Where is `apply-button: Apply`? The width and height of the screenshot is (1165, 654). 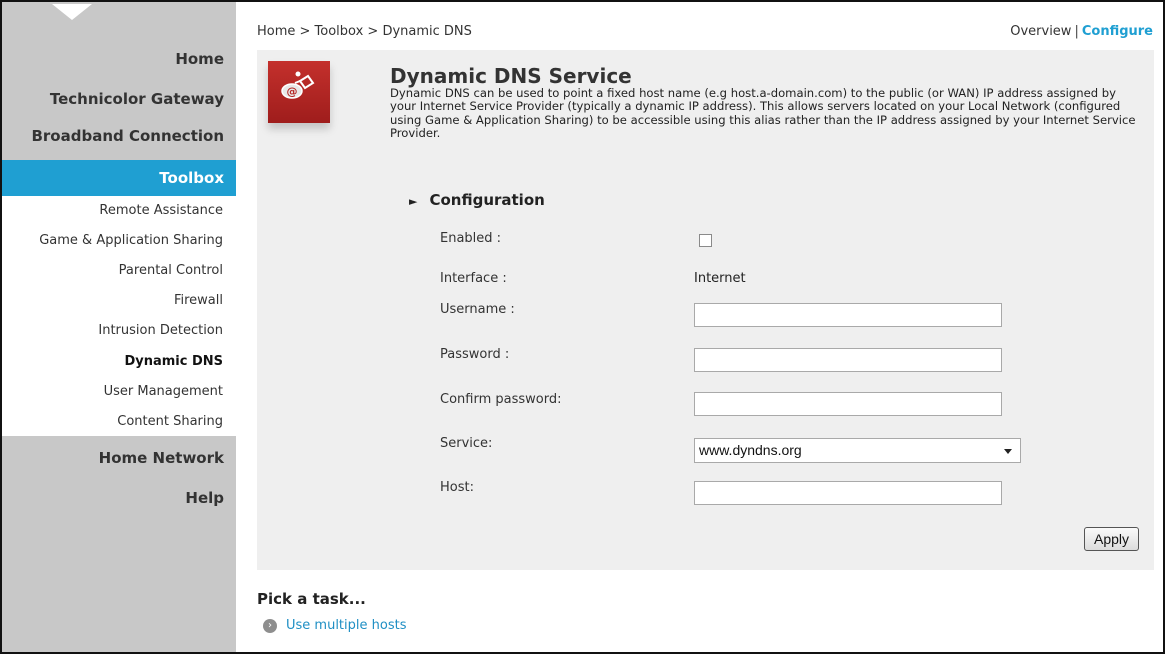
apply-button: Apply is located at coordinates (1111, 539).